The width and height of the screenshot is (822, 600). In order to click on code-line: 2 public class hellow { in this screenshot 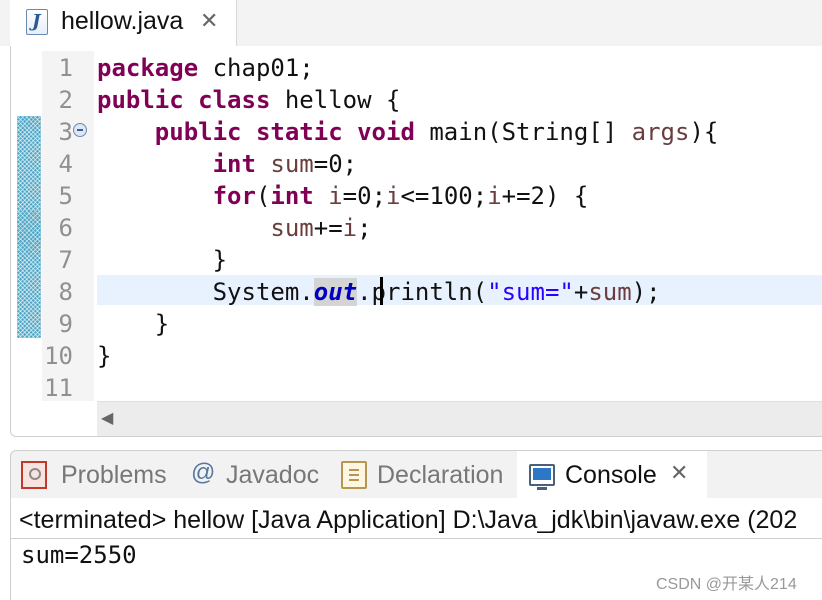, I will do `click(416, 99)`.